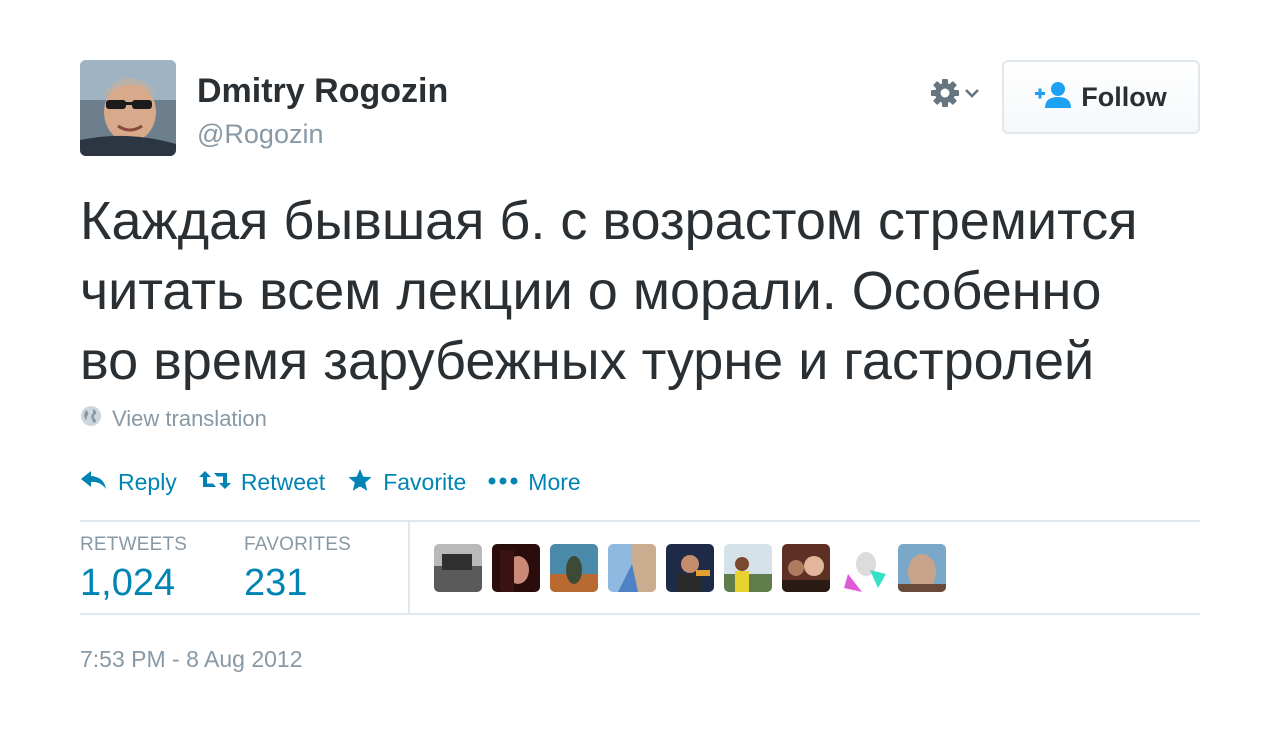  Describe the element at coordinates (341, 482) in the screenshot. I see `tweet-actions: Reply Retweet Favorite More` at that location.